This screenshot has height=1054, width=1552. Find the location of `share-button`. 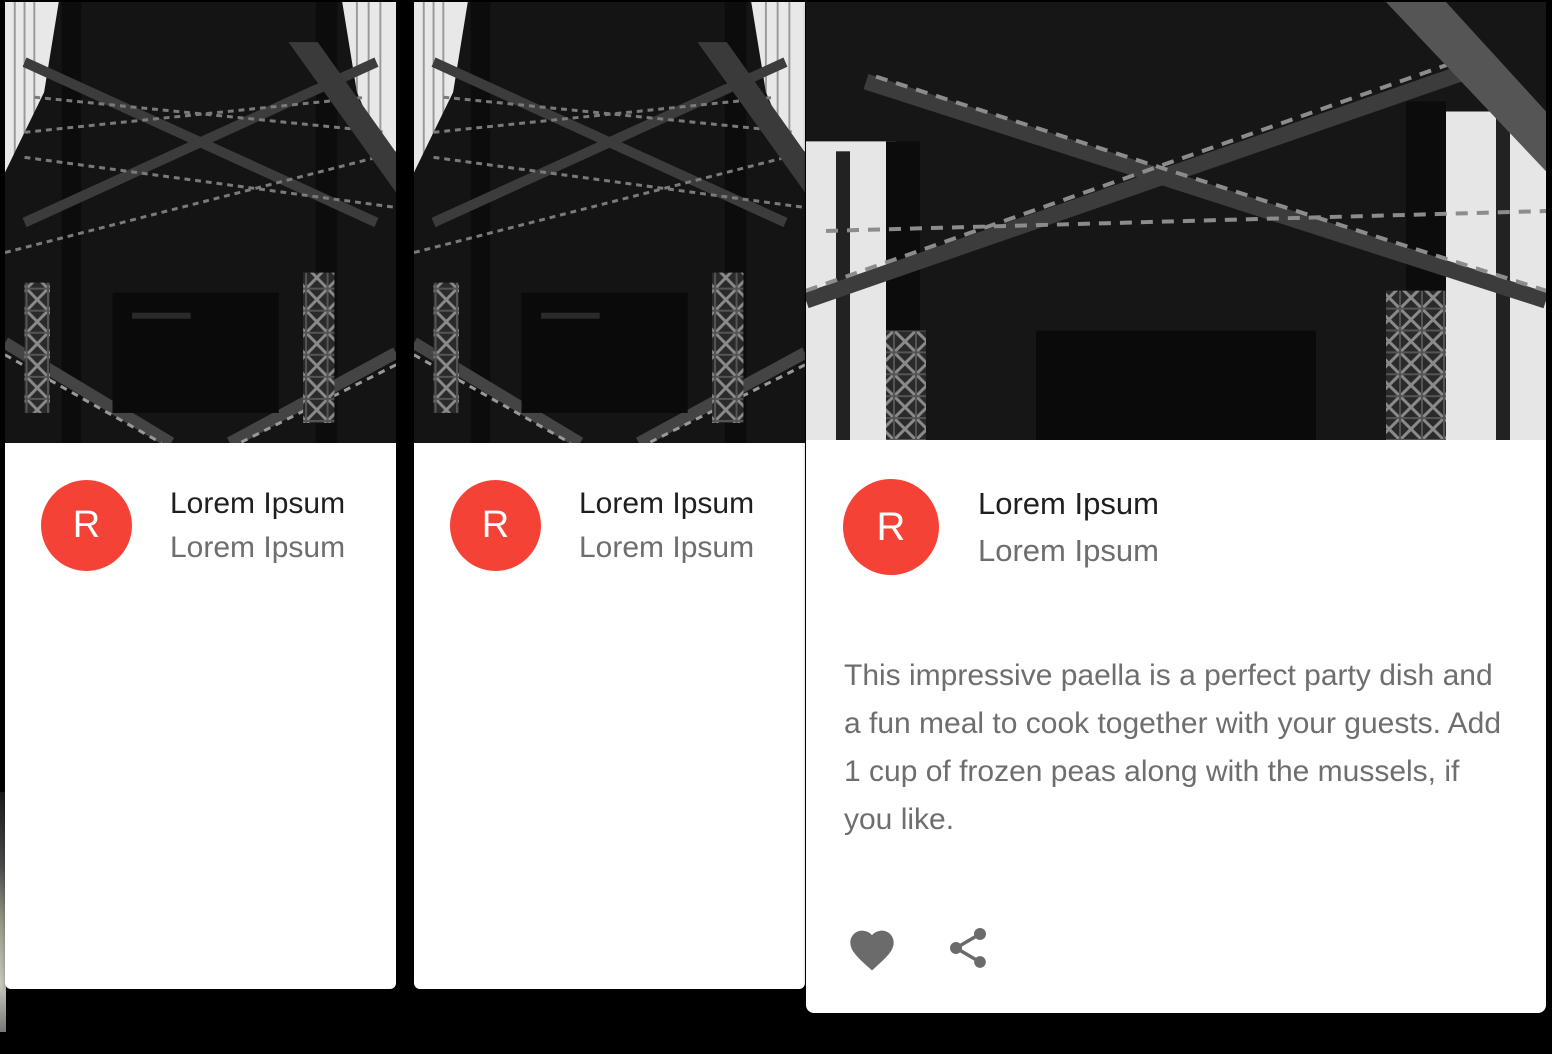

share-button is located at coordinates (968, 948).